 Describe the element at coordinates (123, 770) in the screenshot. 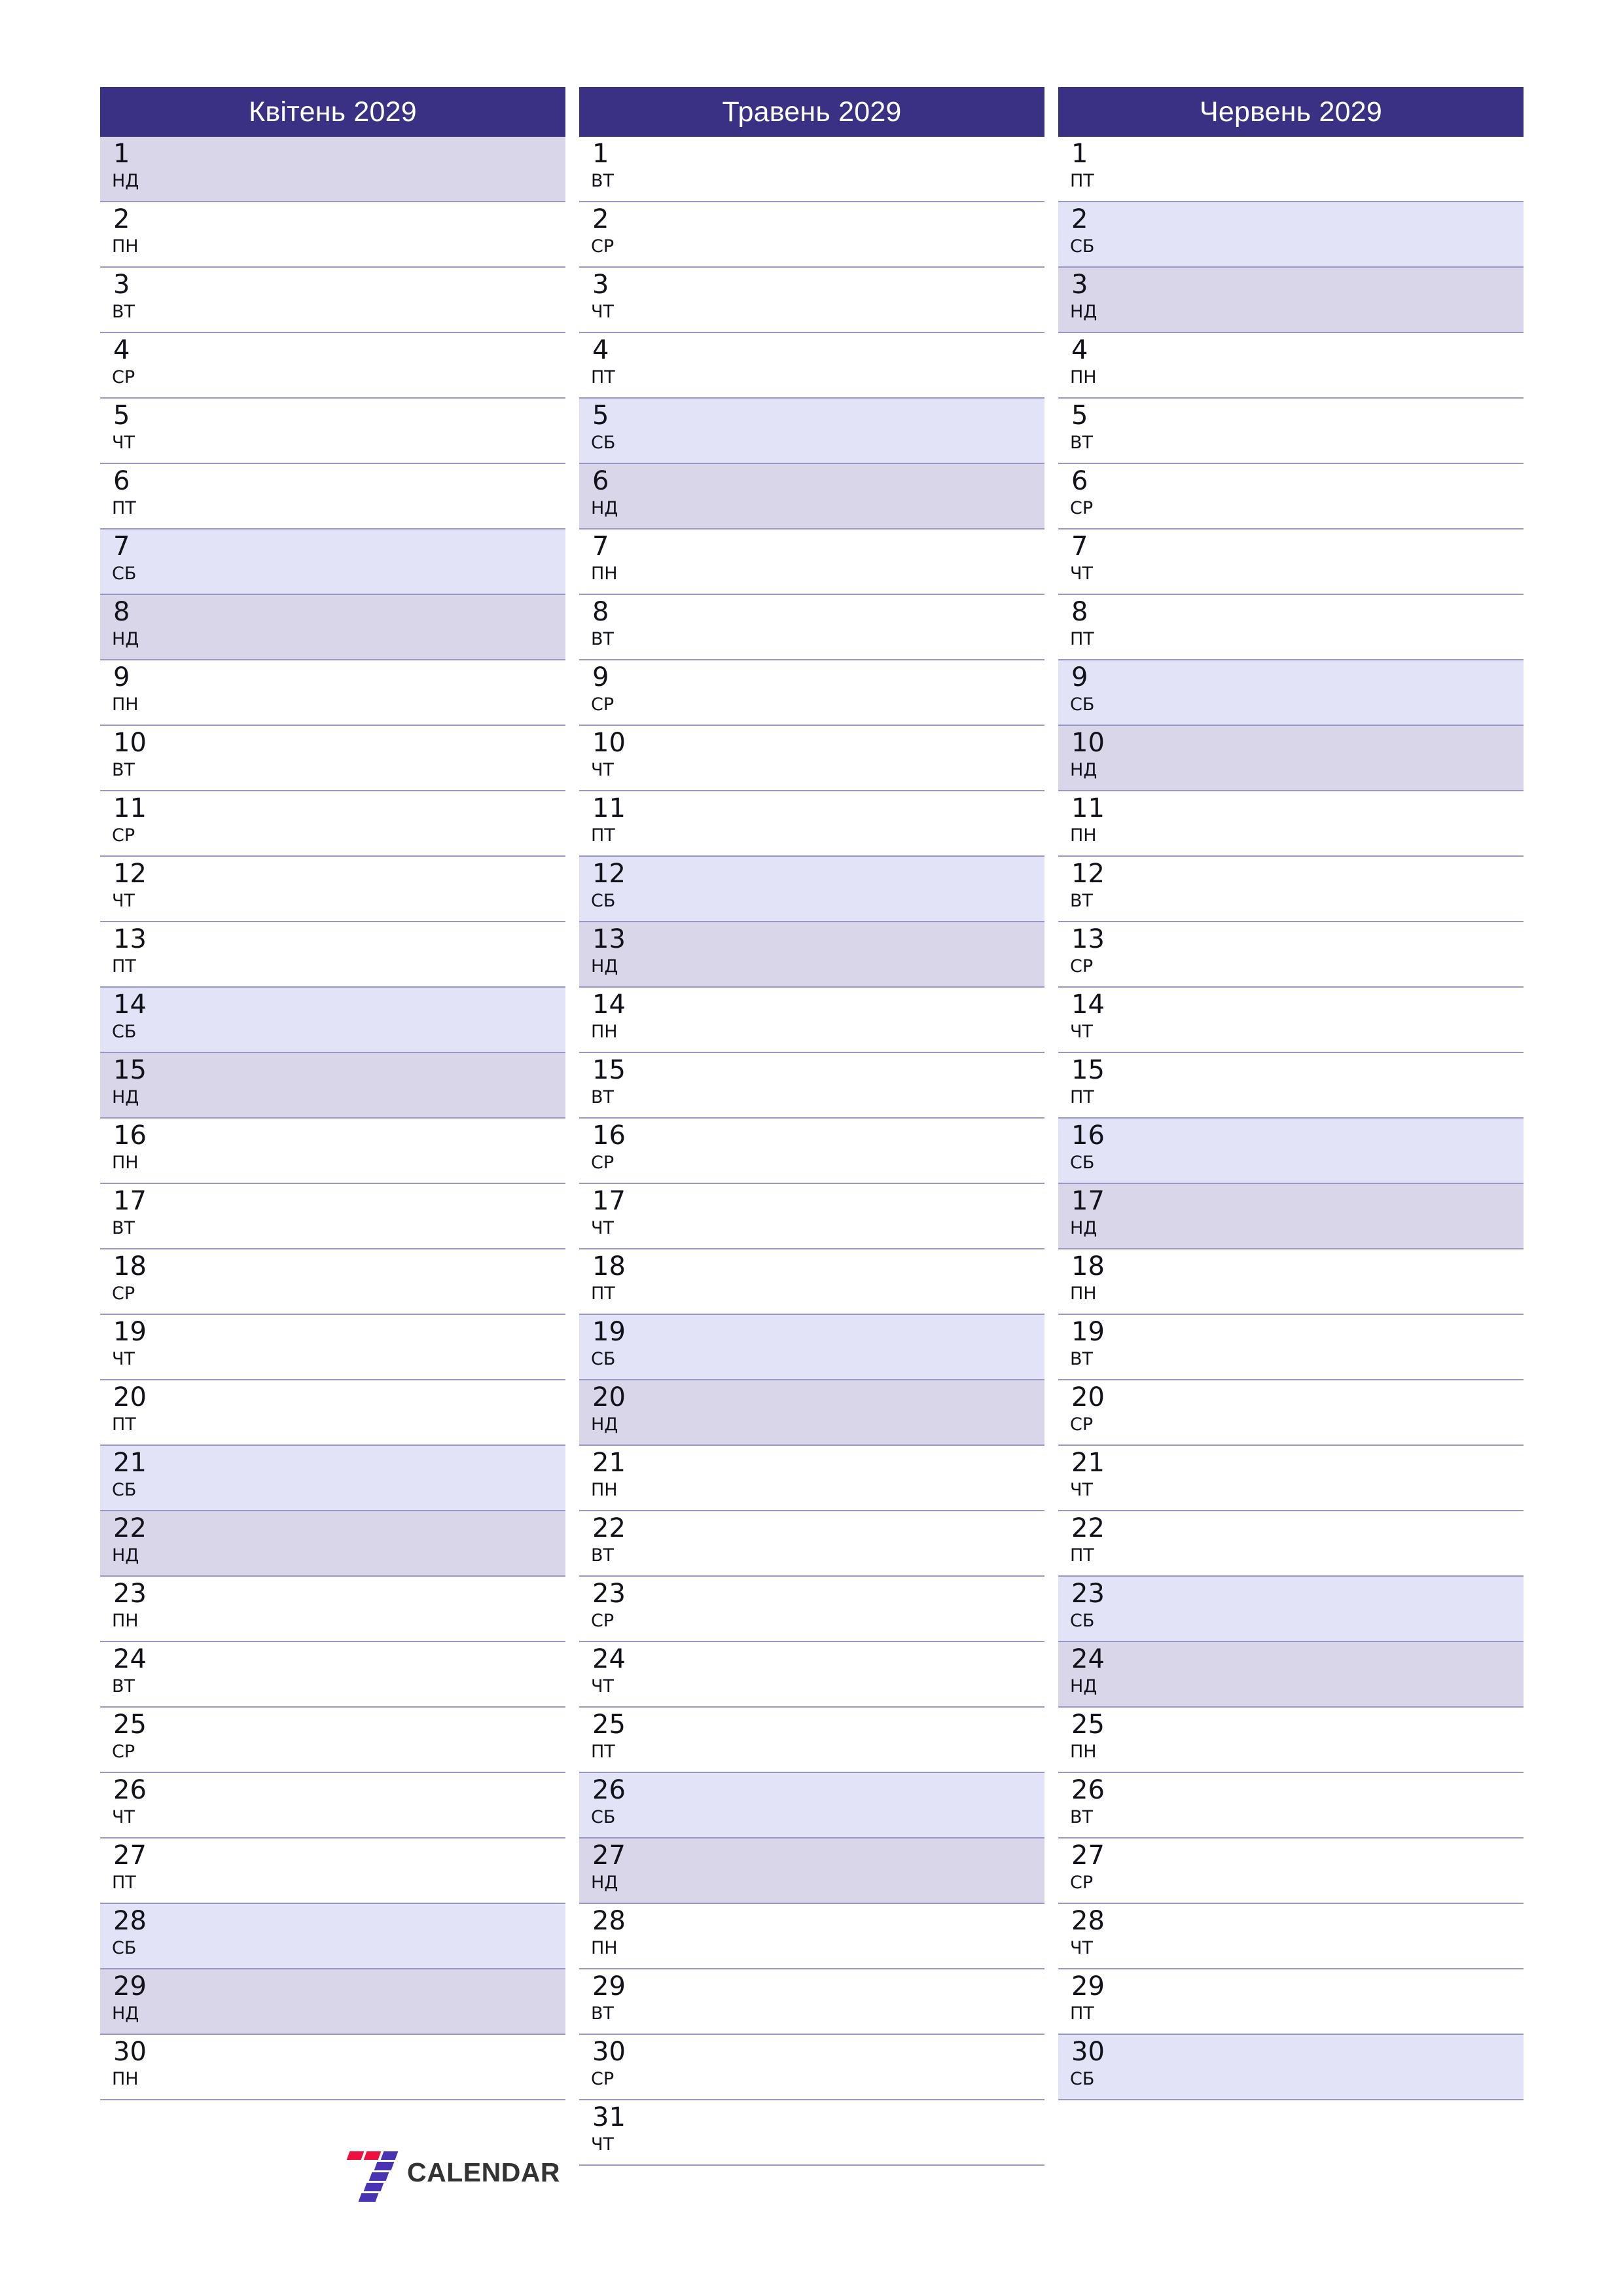

I see `day-weekday: ВТ` at that location.